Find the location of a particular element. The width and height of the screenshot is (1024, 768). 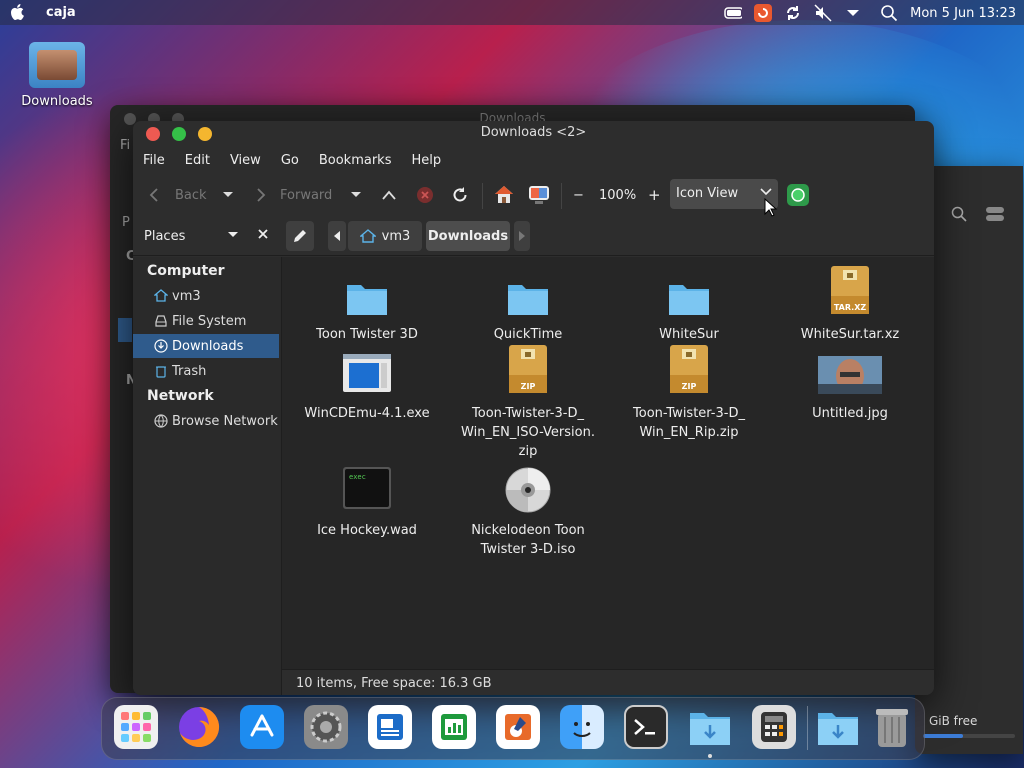

sidebar-item-downloads: Downloads is located at coordinates (206, 346).